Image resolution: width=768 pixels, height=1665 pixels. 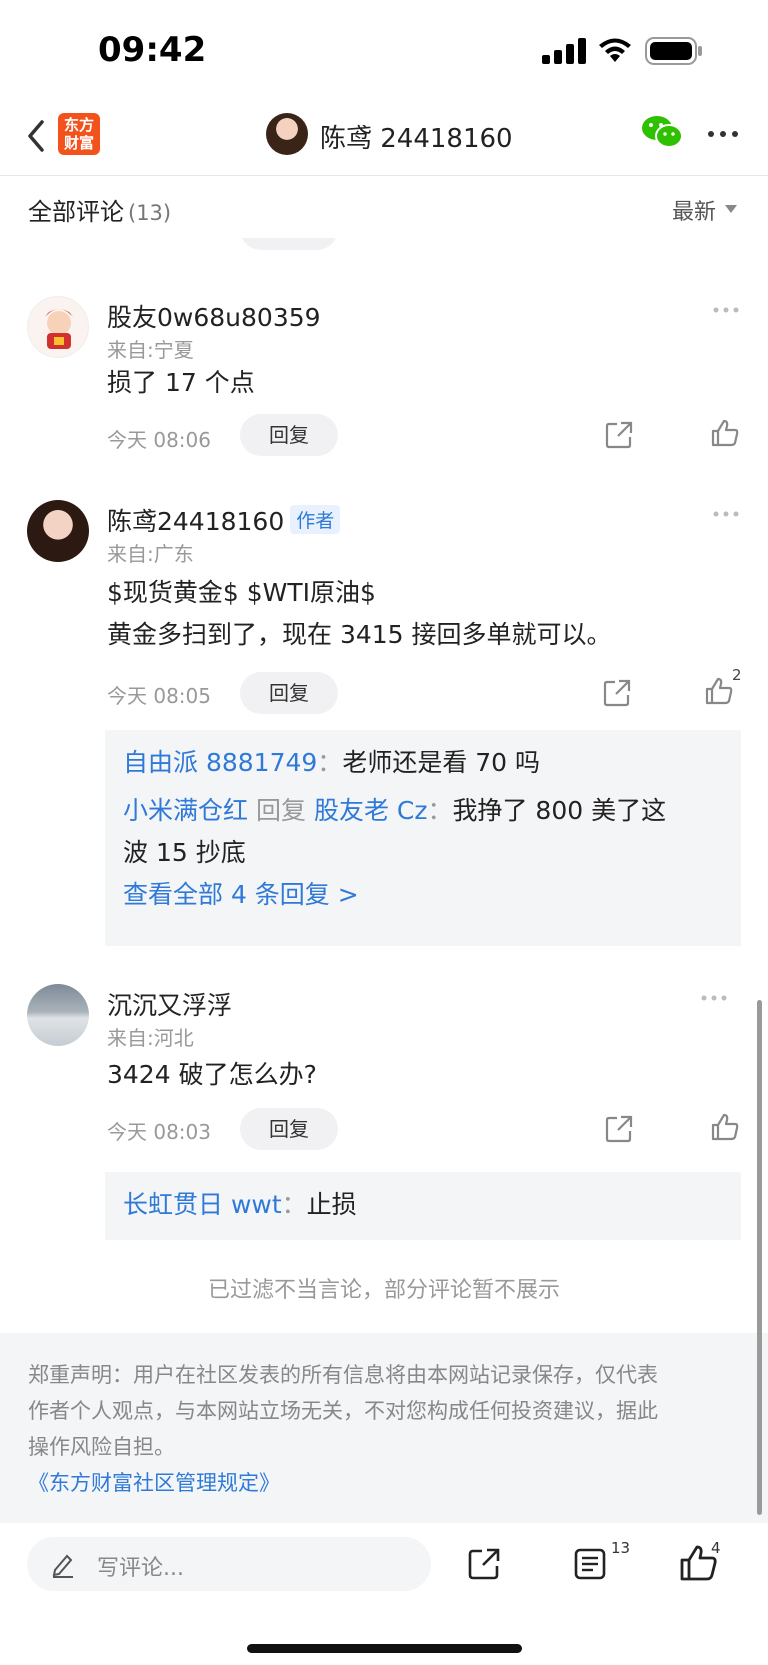 I want to click on comment-time: 今天 08:03, so click(x=159, y=1132).